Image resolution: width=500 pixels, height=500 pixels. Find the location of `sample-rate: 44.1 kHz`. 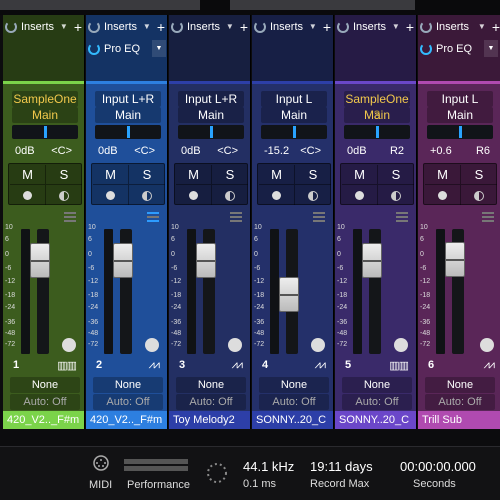

sample-rate: 44.1 kHz is located at coordinates (268, 466).